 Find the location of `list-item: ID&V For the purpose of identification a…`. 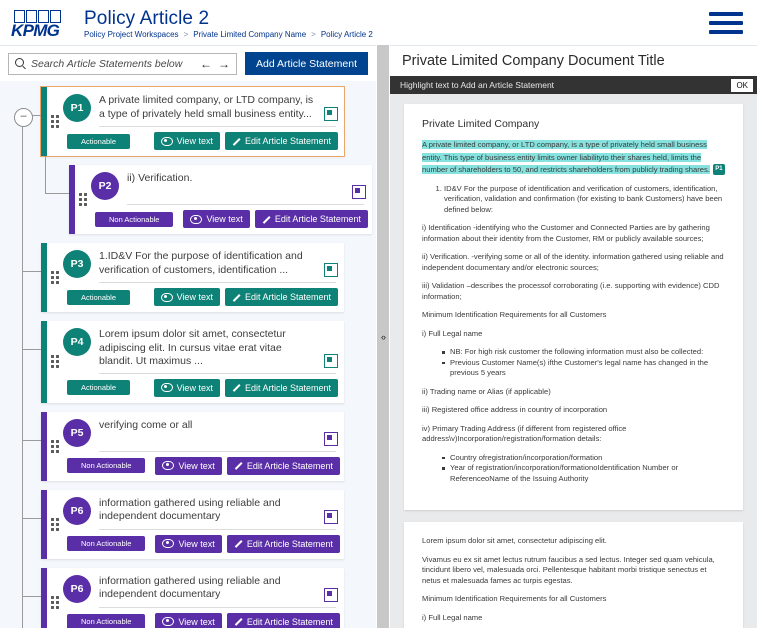

list-item: ID&V For the purpose of identification a… is located at coordinates (584, 200).